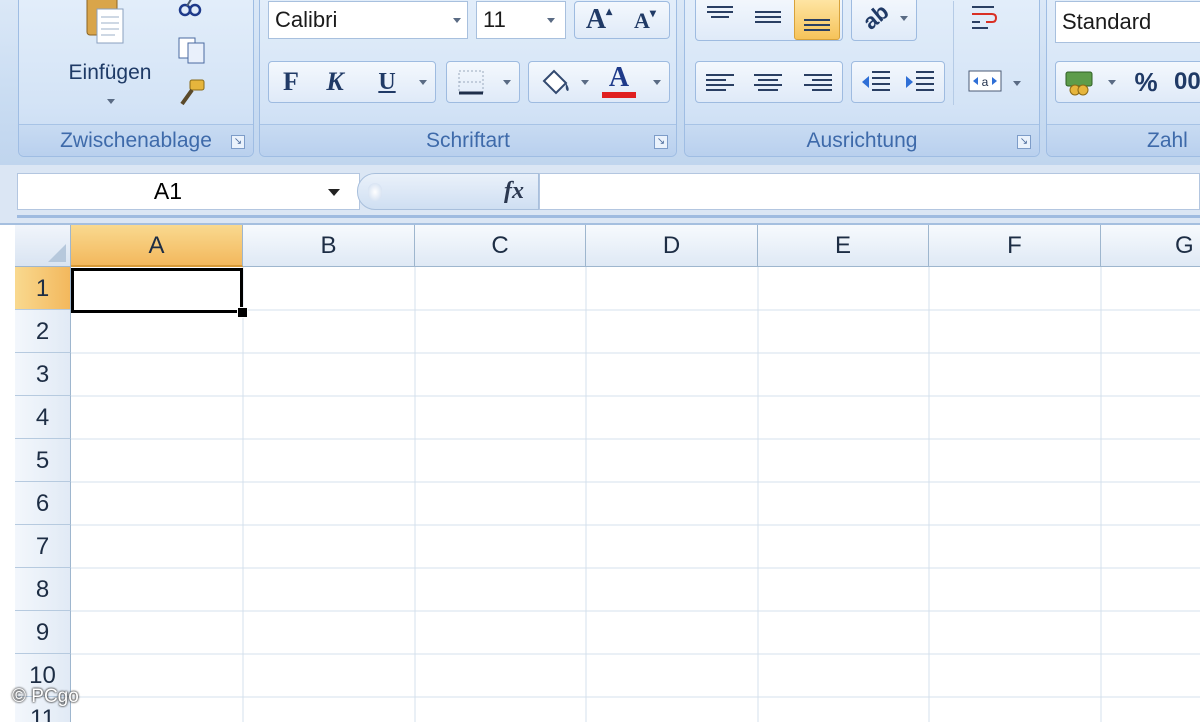 The image size is (1200, 722). What do you see at coordinates (494, 19) in the screenshot?
I see `font-size-value: 11` at bounding box center [494, 19].